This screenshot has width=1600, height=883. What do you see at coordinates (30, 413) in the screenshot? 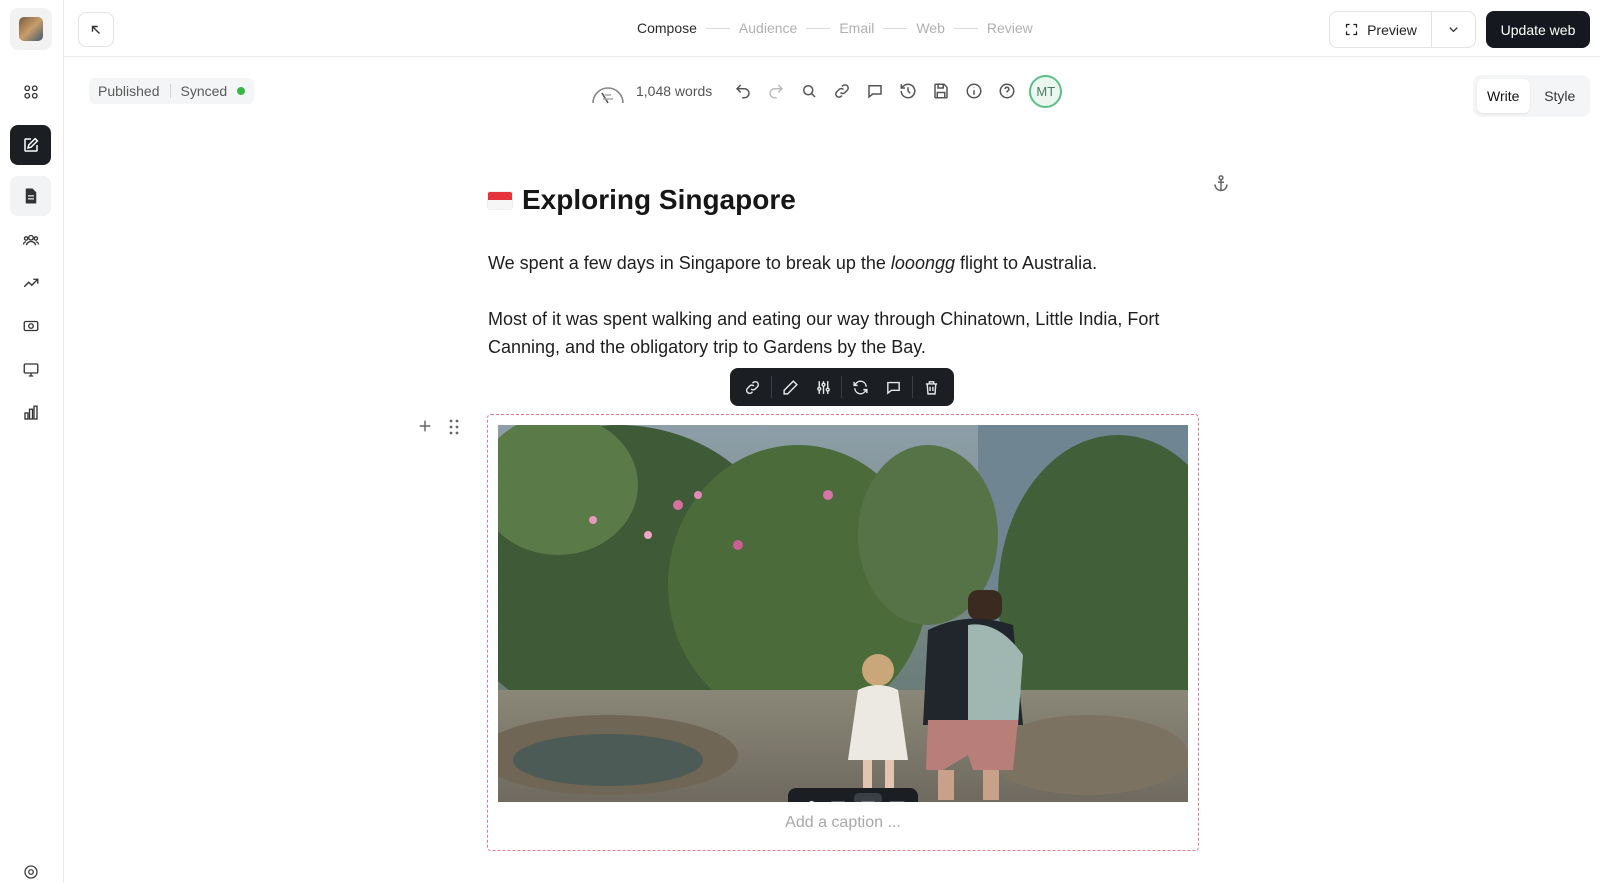
I see `analytics-icon` at bounding box center [30, 413].